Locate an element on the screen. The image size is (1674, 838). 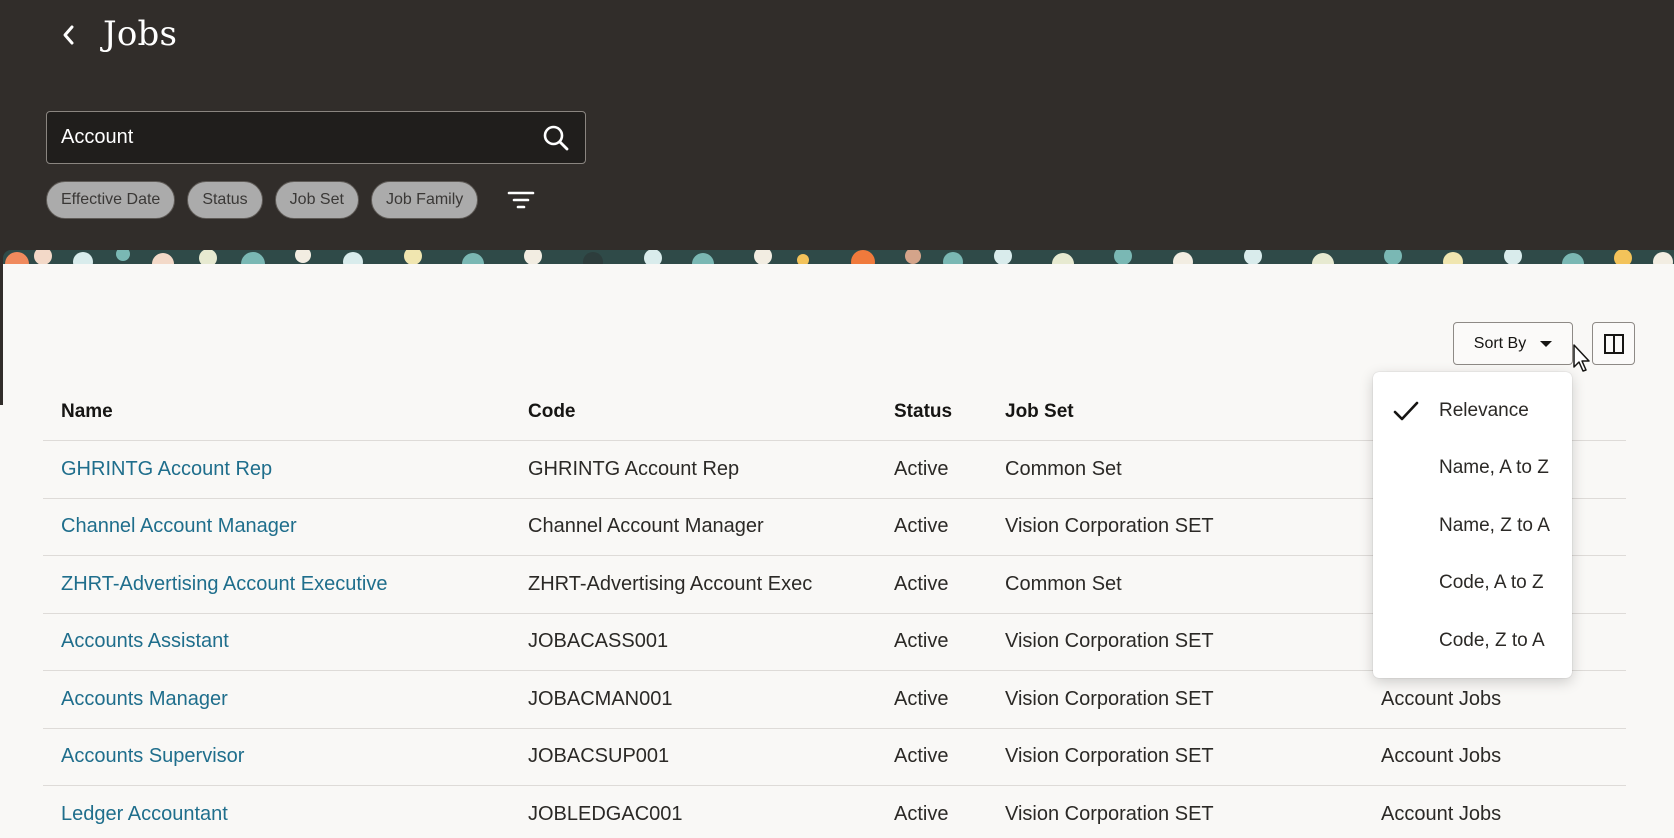
sort-by-label: Sort By is located at coordinates (1500, 343).